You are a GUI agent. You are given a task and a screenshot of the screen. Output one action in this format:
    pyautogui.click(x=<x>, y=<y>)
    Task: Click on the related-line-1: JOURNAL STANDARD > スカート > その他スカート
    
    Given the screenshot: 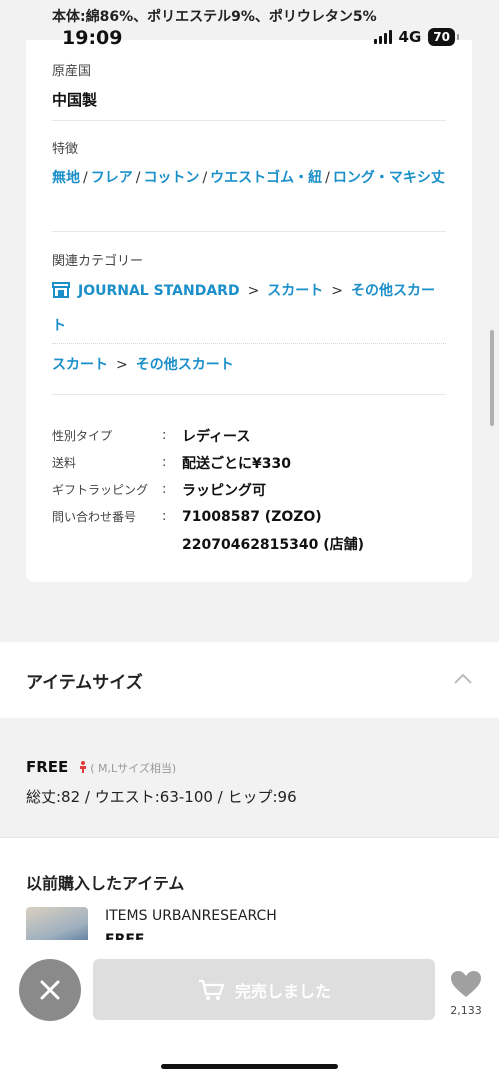 What is the action you would take?
    pyautogui.click(x=249, y=308)
    